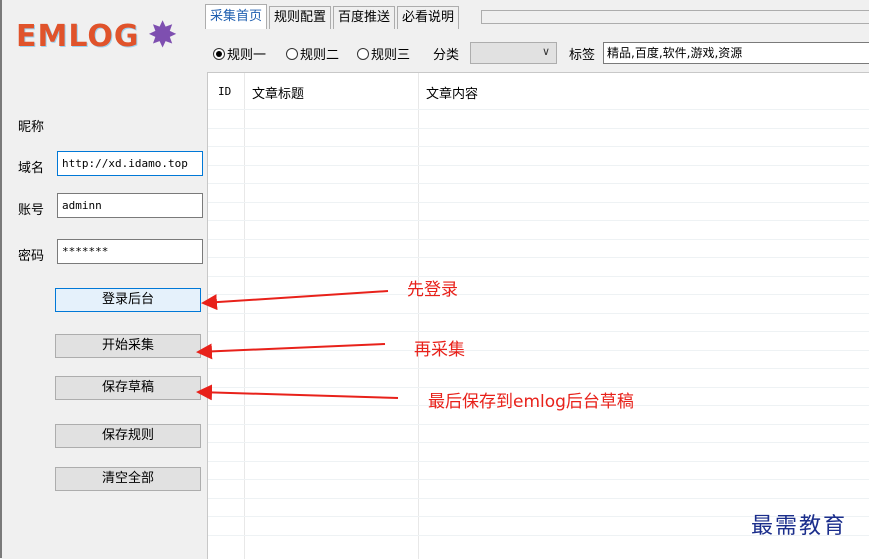 Image resolution: width=869 pixels, height=559 pixels. Describe the element at coordinates (78, 36) in the screenshot. I see `logo-text: EMLOG` at that location.